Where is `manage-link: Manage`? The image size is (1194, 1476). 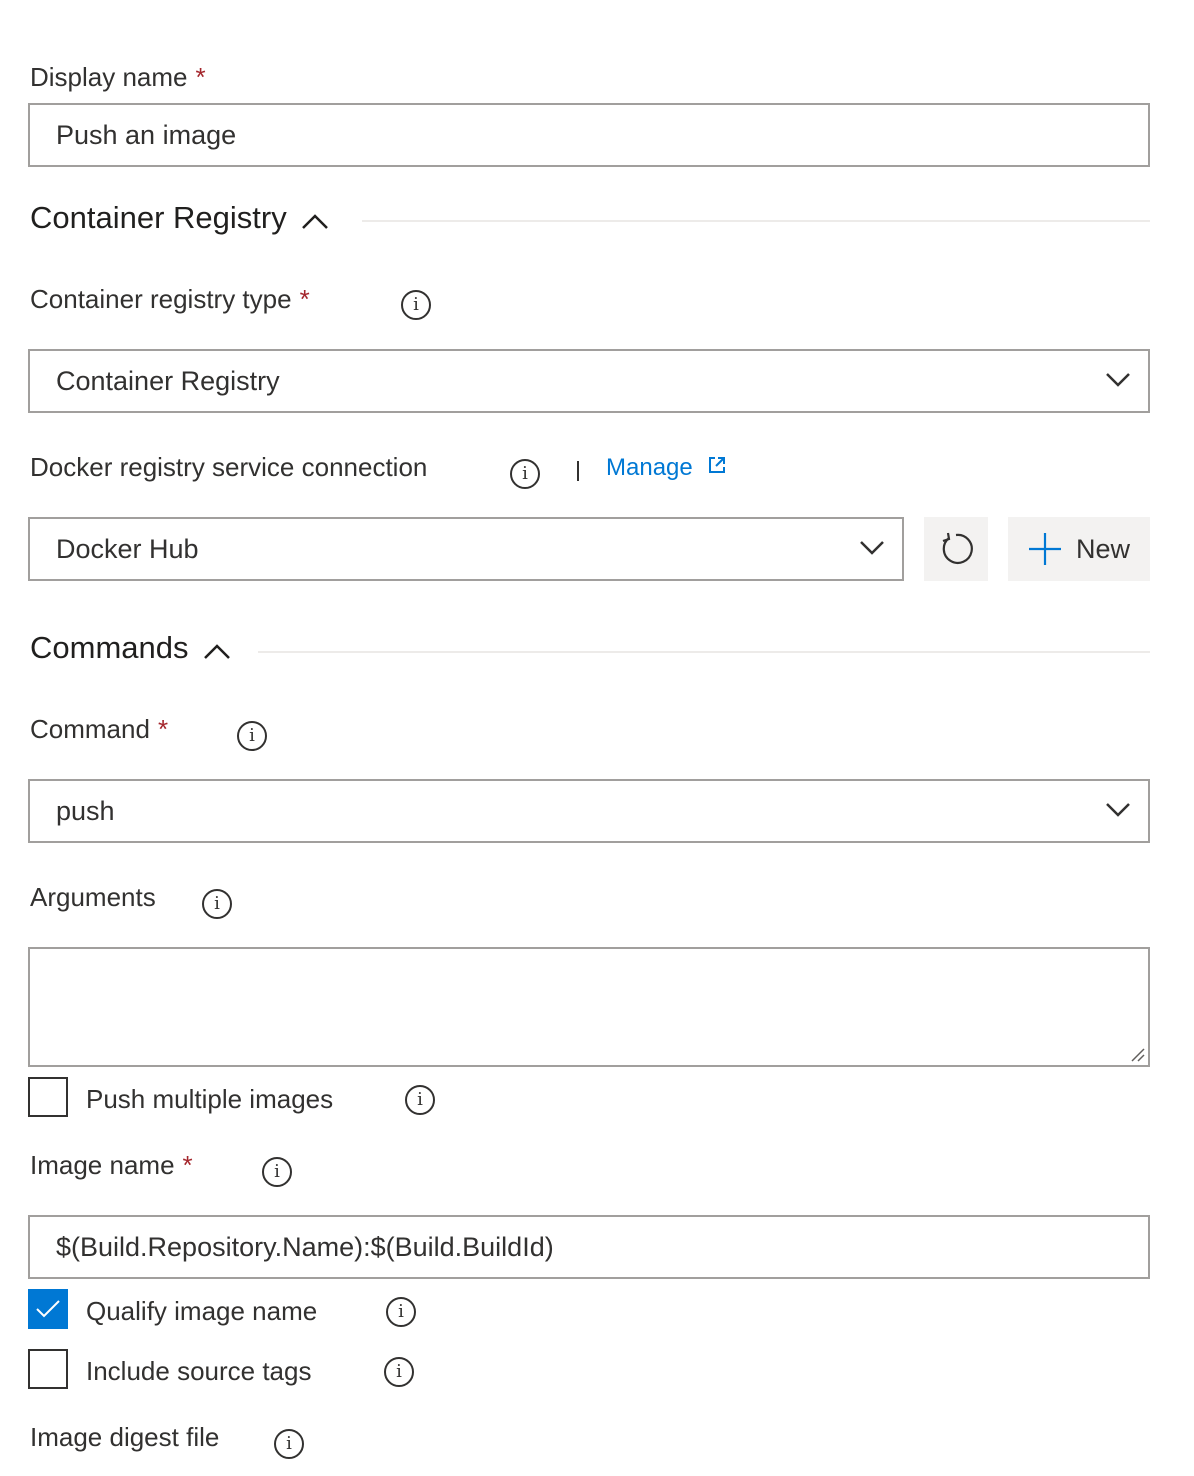
manage-link: Manage is located at coordinates (666, 468).